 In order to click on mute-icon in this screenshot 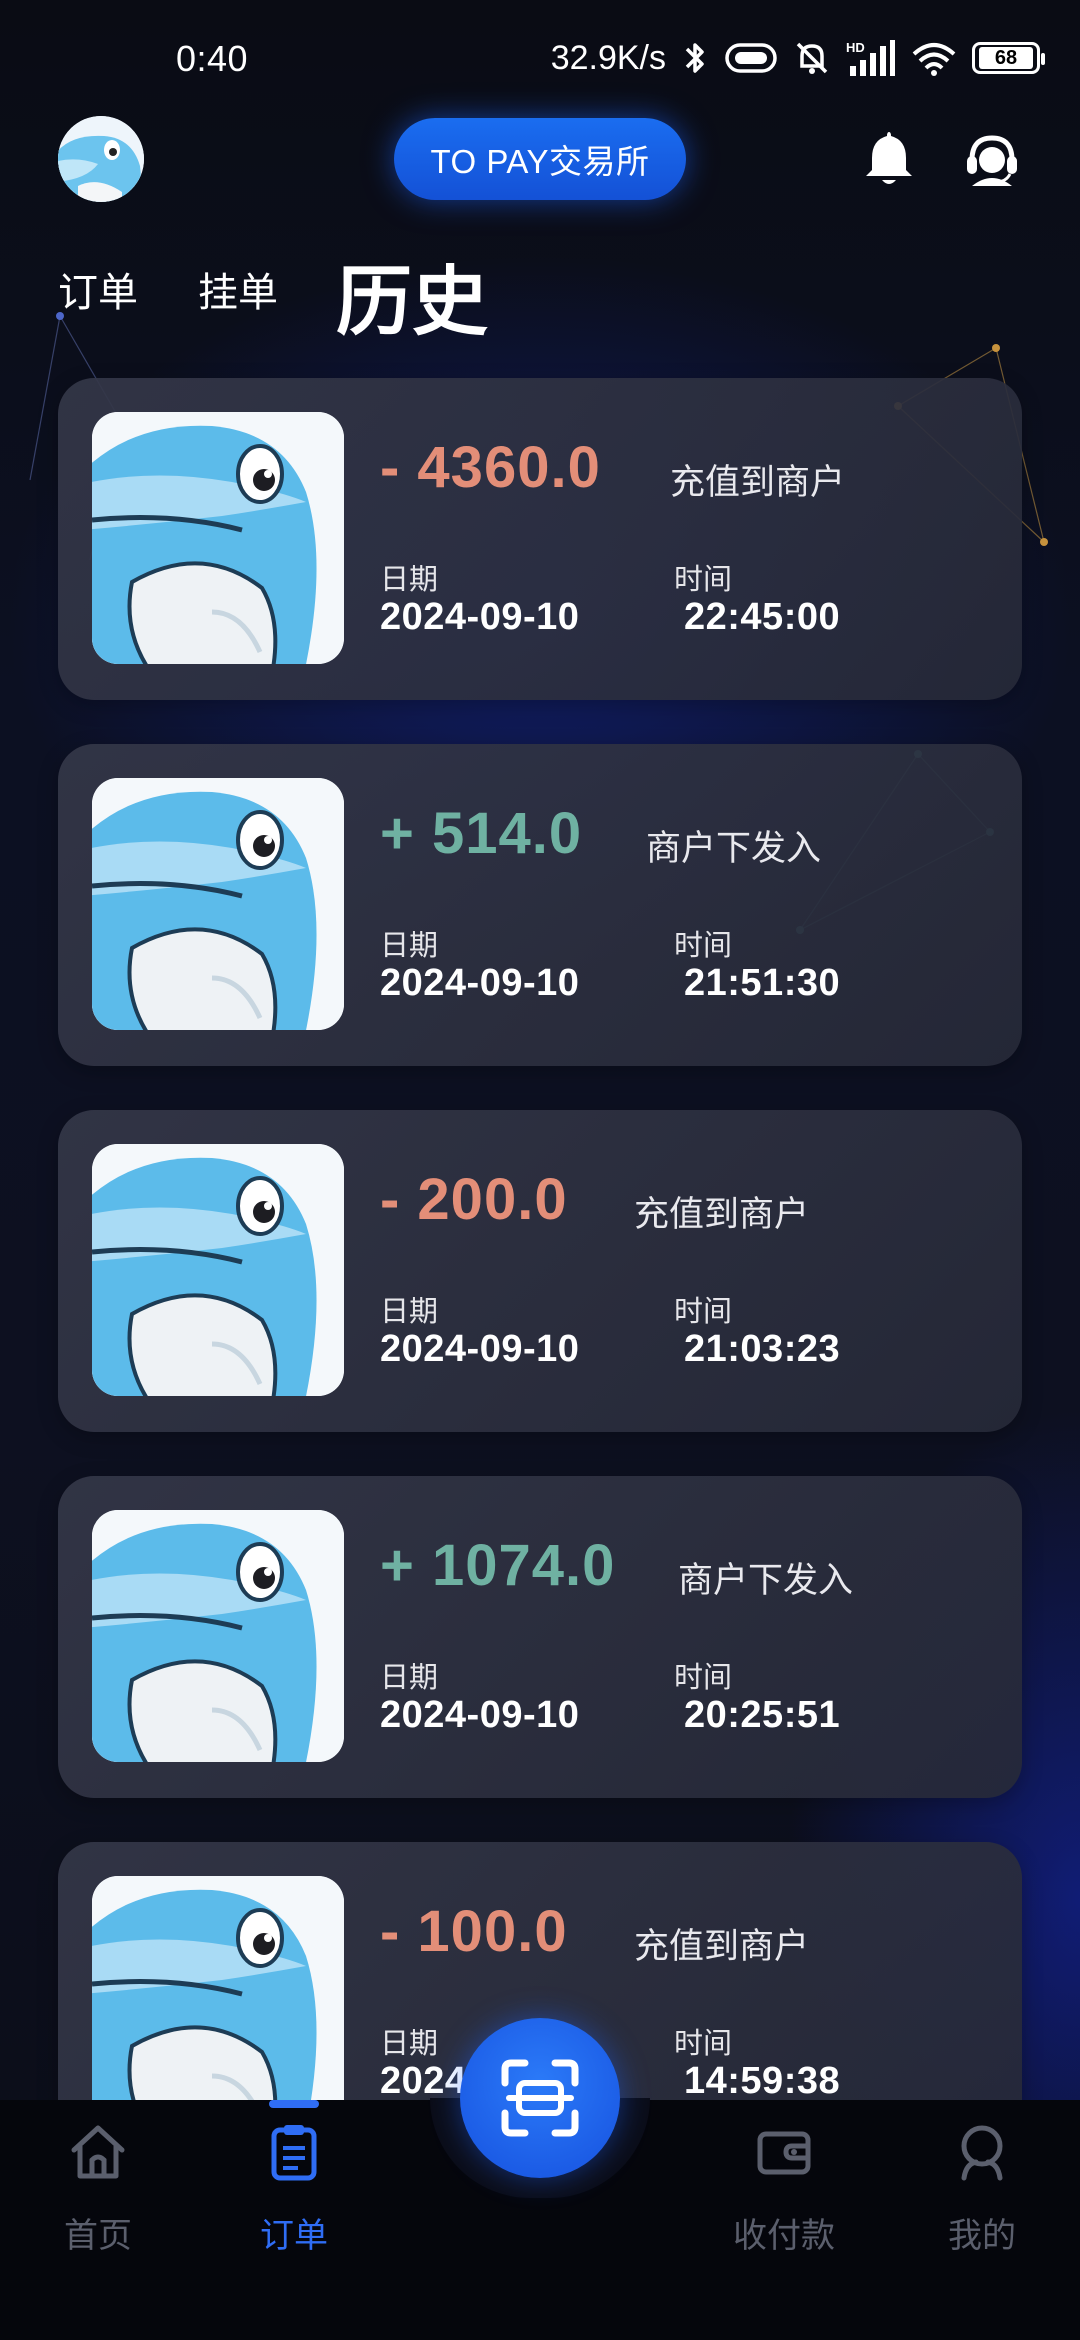, I will do `click(812, 58)`.